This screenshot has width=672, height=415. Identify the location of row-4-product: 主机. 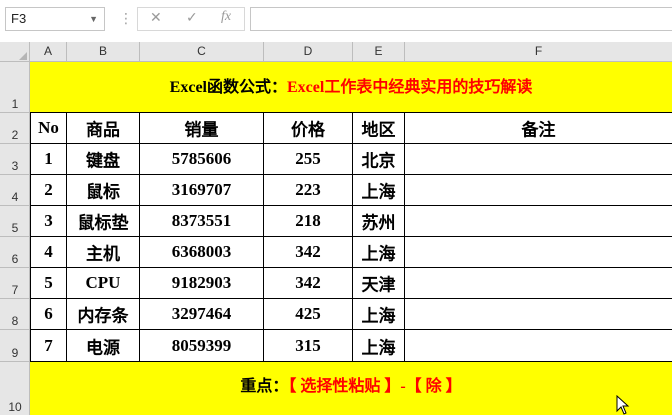
(103, 252).